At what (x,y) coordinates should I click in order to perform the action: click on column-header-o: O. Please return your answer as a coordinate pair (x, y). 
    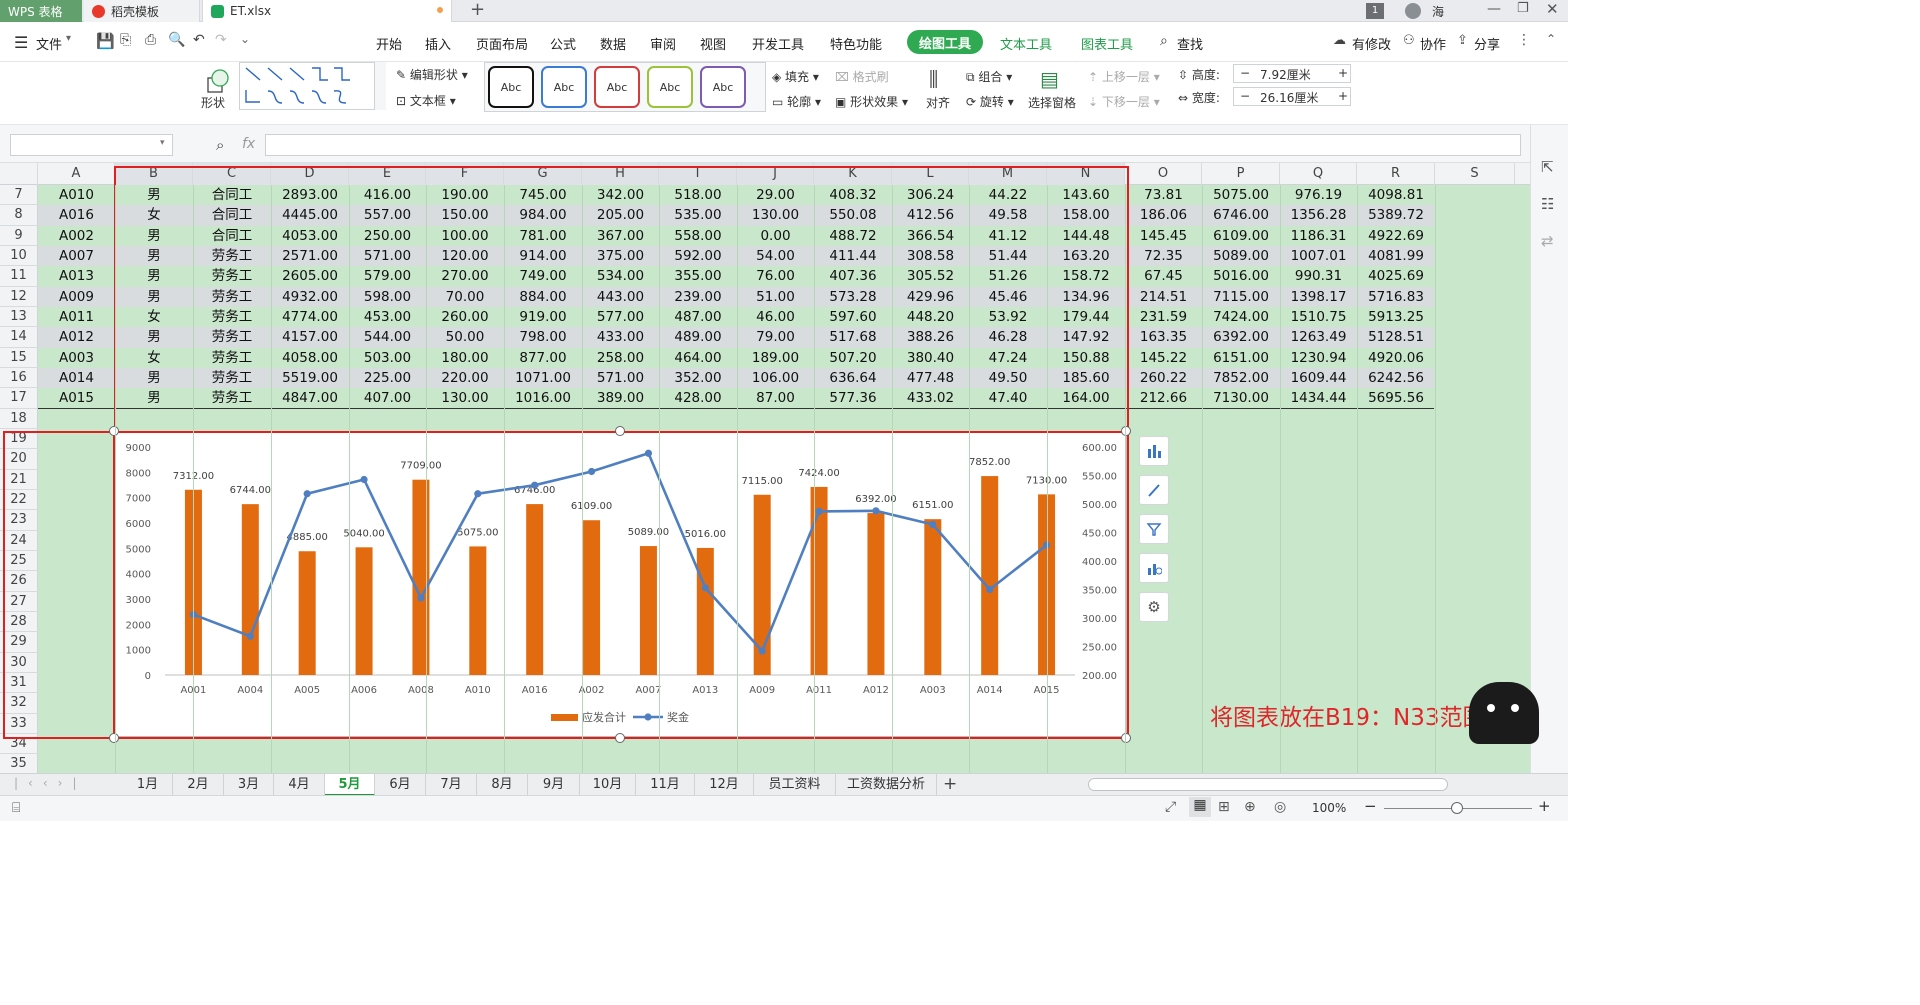
    Looking at the image, I should click on (1163, 174).